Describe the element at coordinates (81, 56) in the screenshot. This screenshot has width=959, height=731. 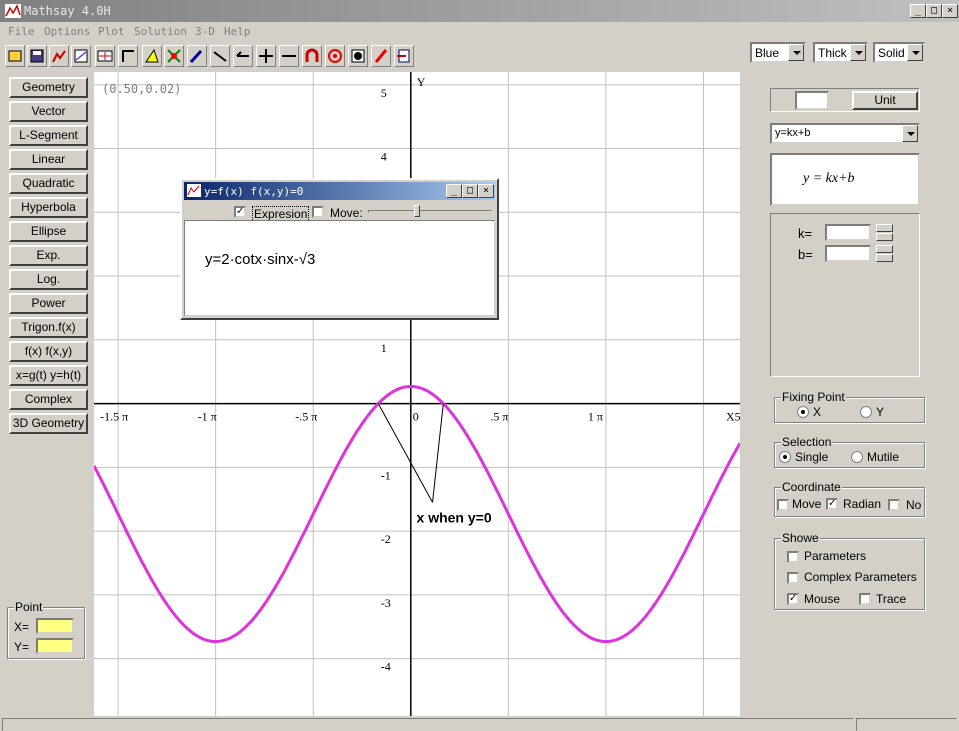
I see `graph-icon` at that location.